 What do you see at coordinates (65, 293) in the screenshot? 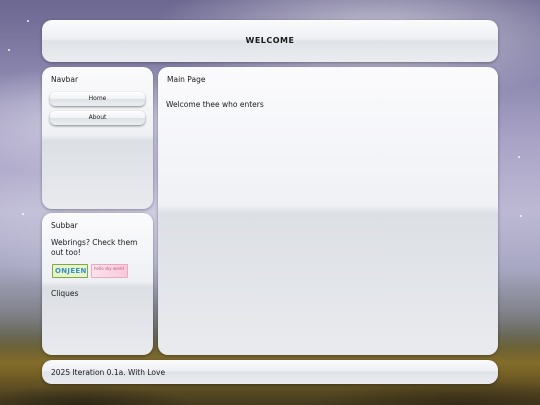
I see `cliques-heading: Cliques` at bounding box center [65, 293].